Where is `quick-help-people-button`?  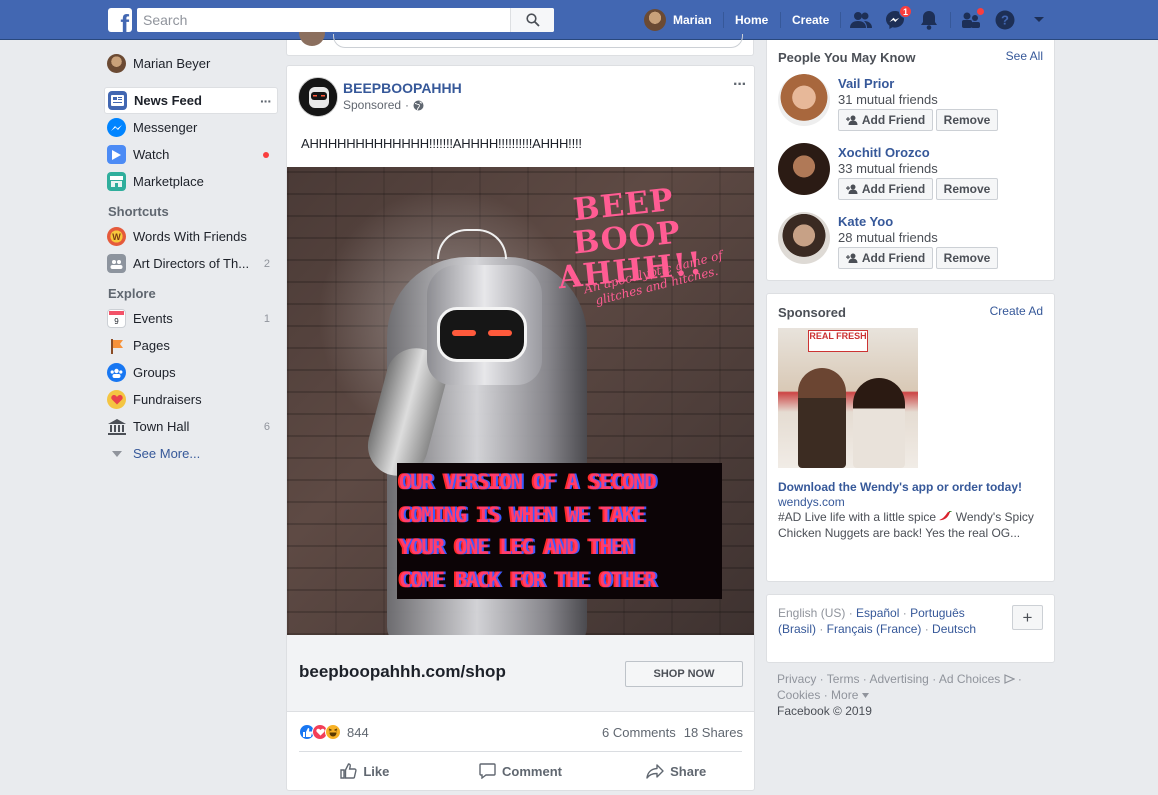 quick-help-people-button is located at coordinates (972, 19).